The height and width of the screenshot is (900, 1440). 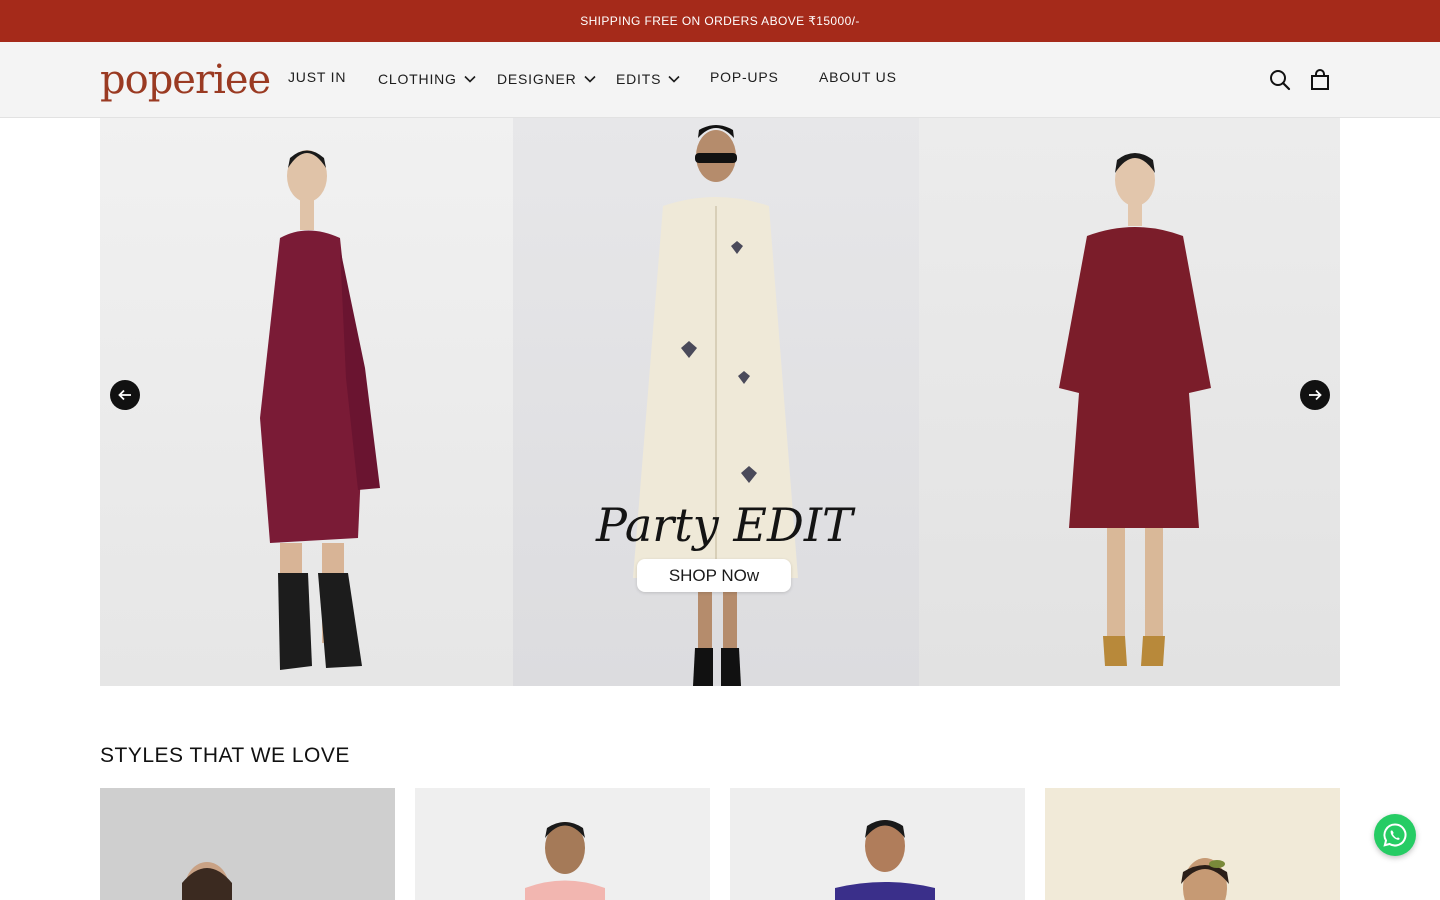 I want to click on search-icon, so click(x=1280, y=80).